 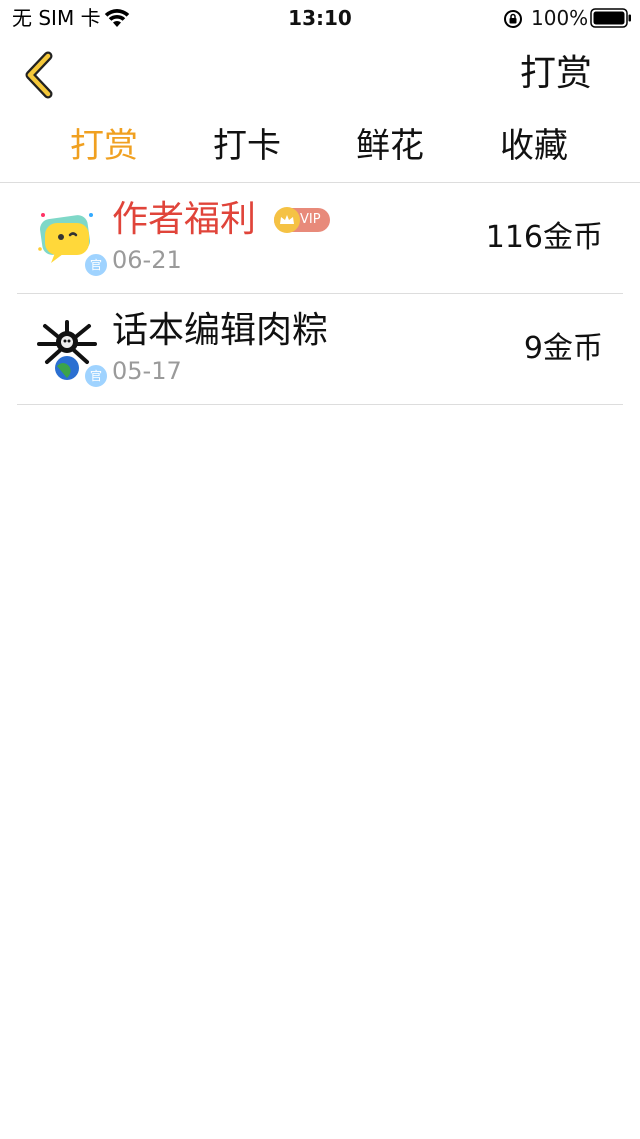 I want to click on nav-bar: 打赏, so click(x=320, y=76).